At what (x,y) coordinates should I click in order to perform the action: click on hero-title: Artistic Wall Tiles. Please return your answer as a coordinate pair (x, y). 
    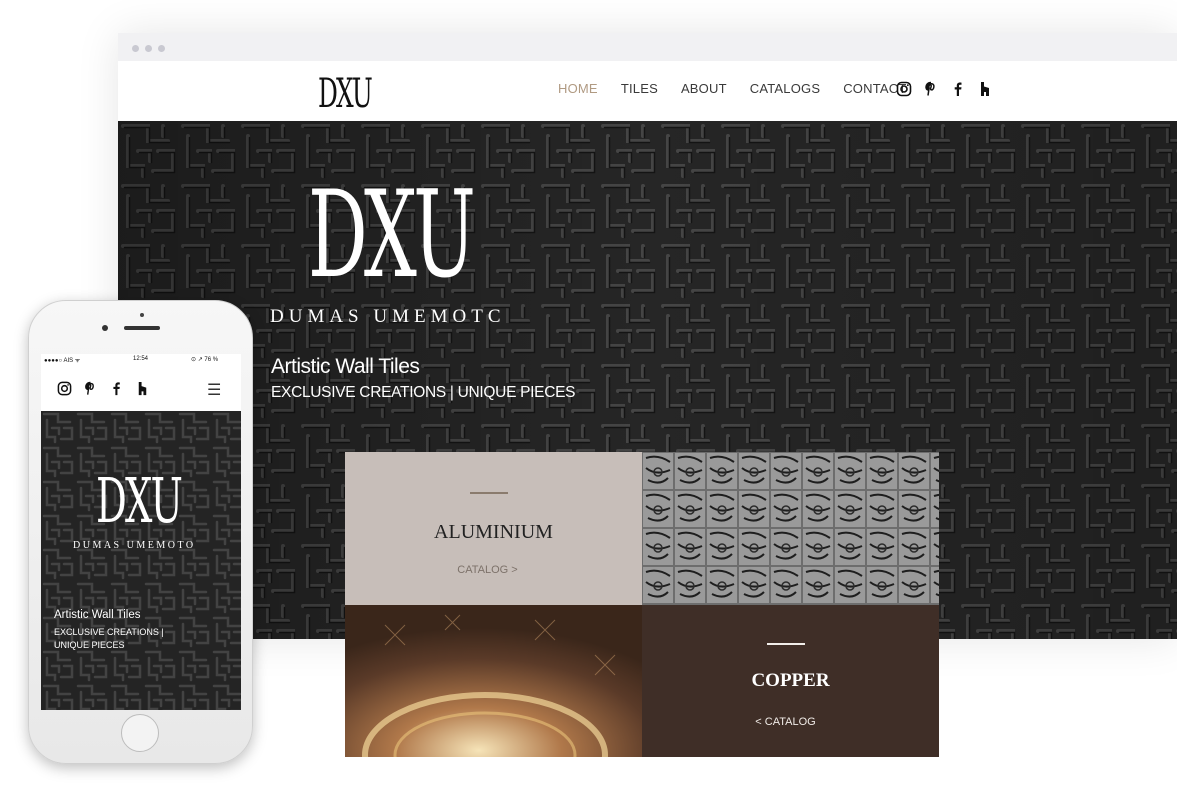
    Looking at the image, I should click on (345, 366).